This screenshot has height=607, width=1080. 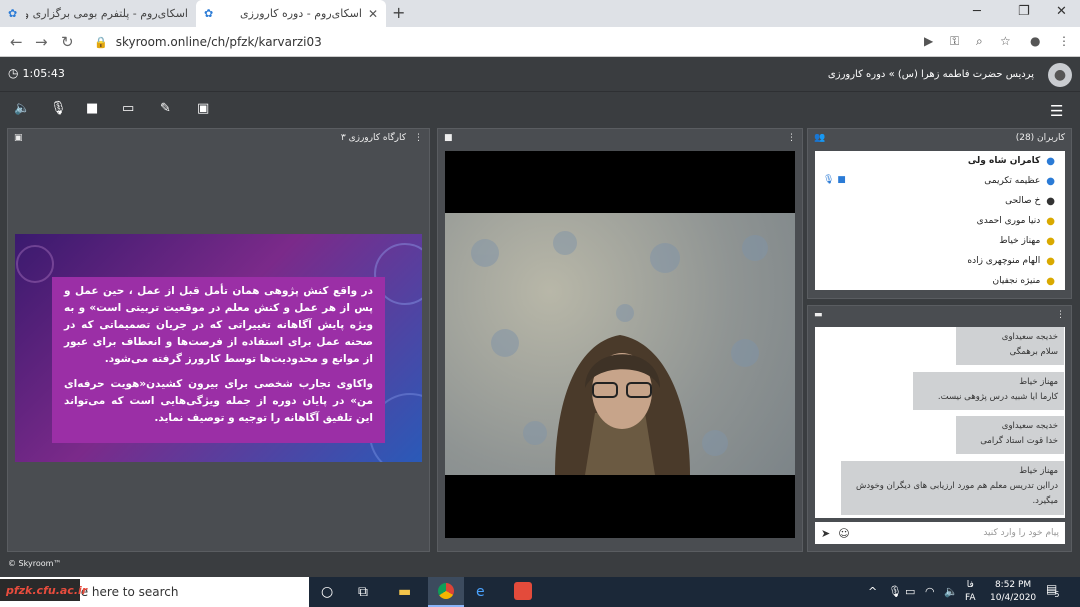 I want to click on video-feed, so click(x=620, y=344).